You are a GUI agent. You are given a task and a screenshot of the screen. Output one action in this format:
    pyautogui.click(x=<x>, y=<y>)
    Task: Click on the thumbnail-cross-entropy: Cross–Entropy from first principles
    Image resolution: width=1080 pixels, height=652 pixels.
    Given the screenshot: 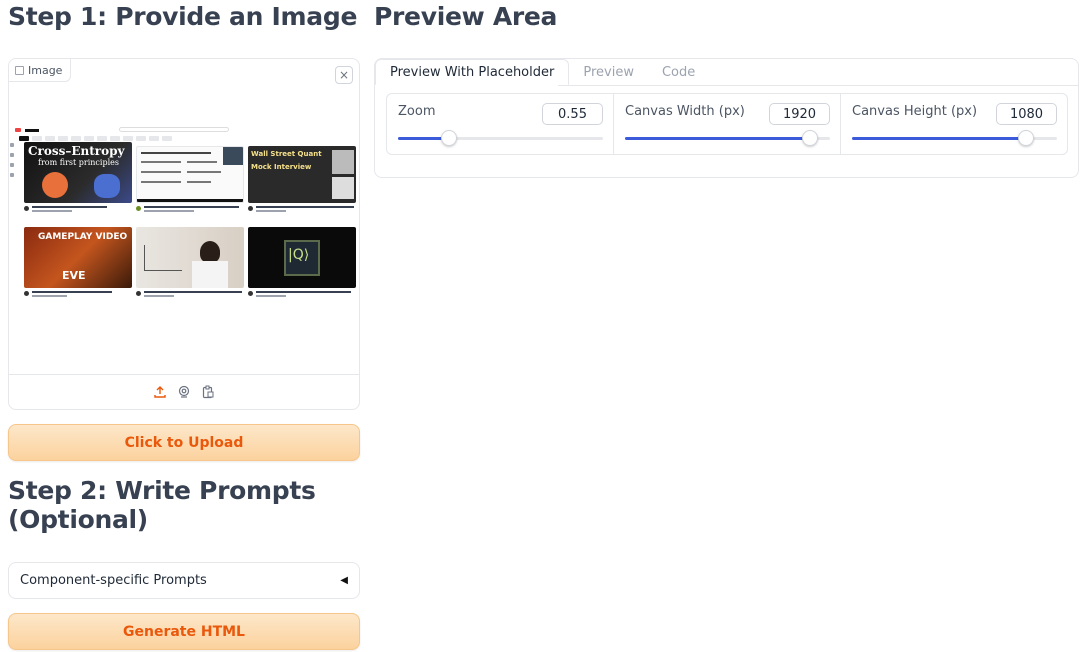 What is the action you would take?
    pyautogui.click(x=78, y=172)
    